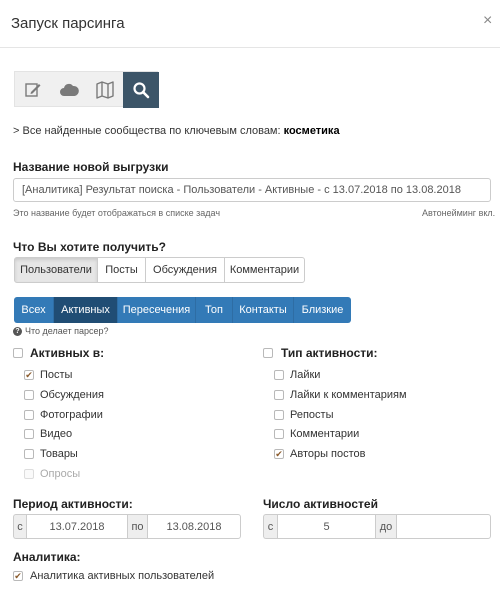 The height and width of the screenshot is (589, 500). I want to click on checkbox-comments-label: Комментарии, so click(324, 434).